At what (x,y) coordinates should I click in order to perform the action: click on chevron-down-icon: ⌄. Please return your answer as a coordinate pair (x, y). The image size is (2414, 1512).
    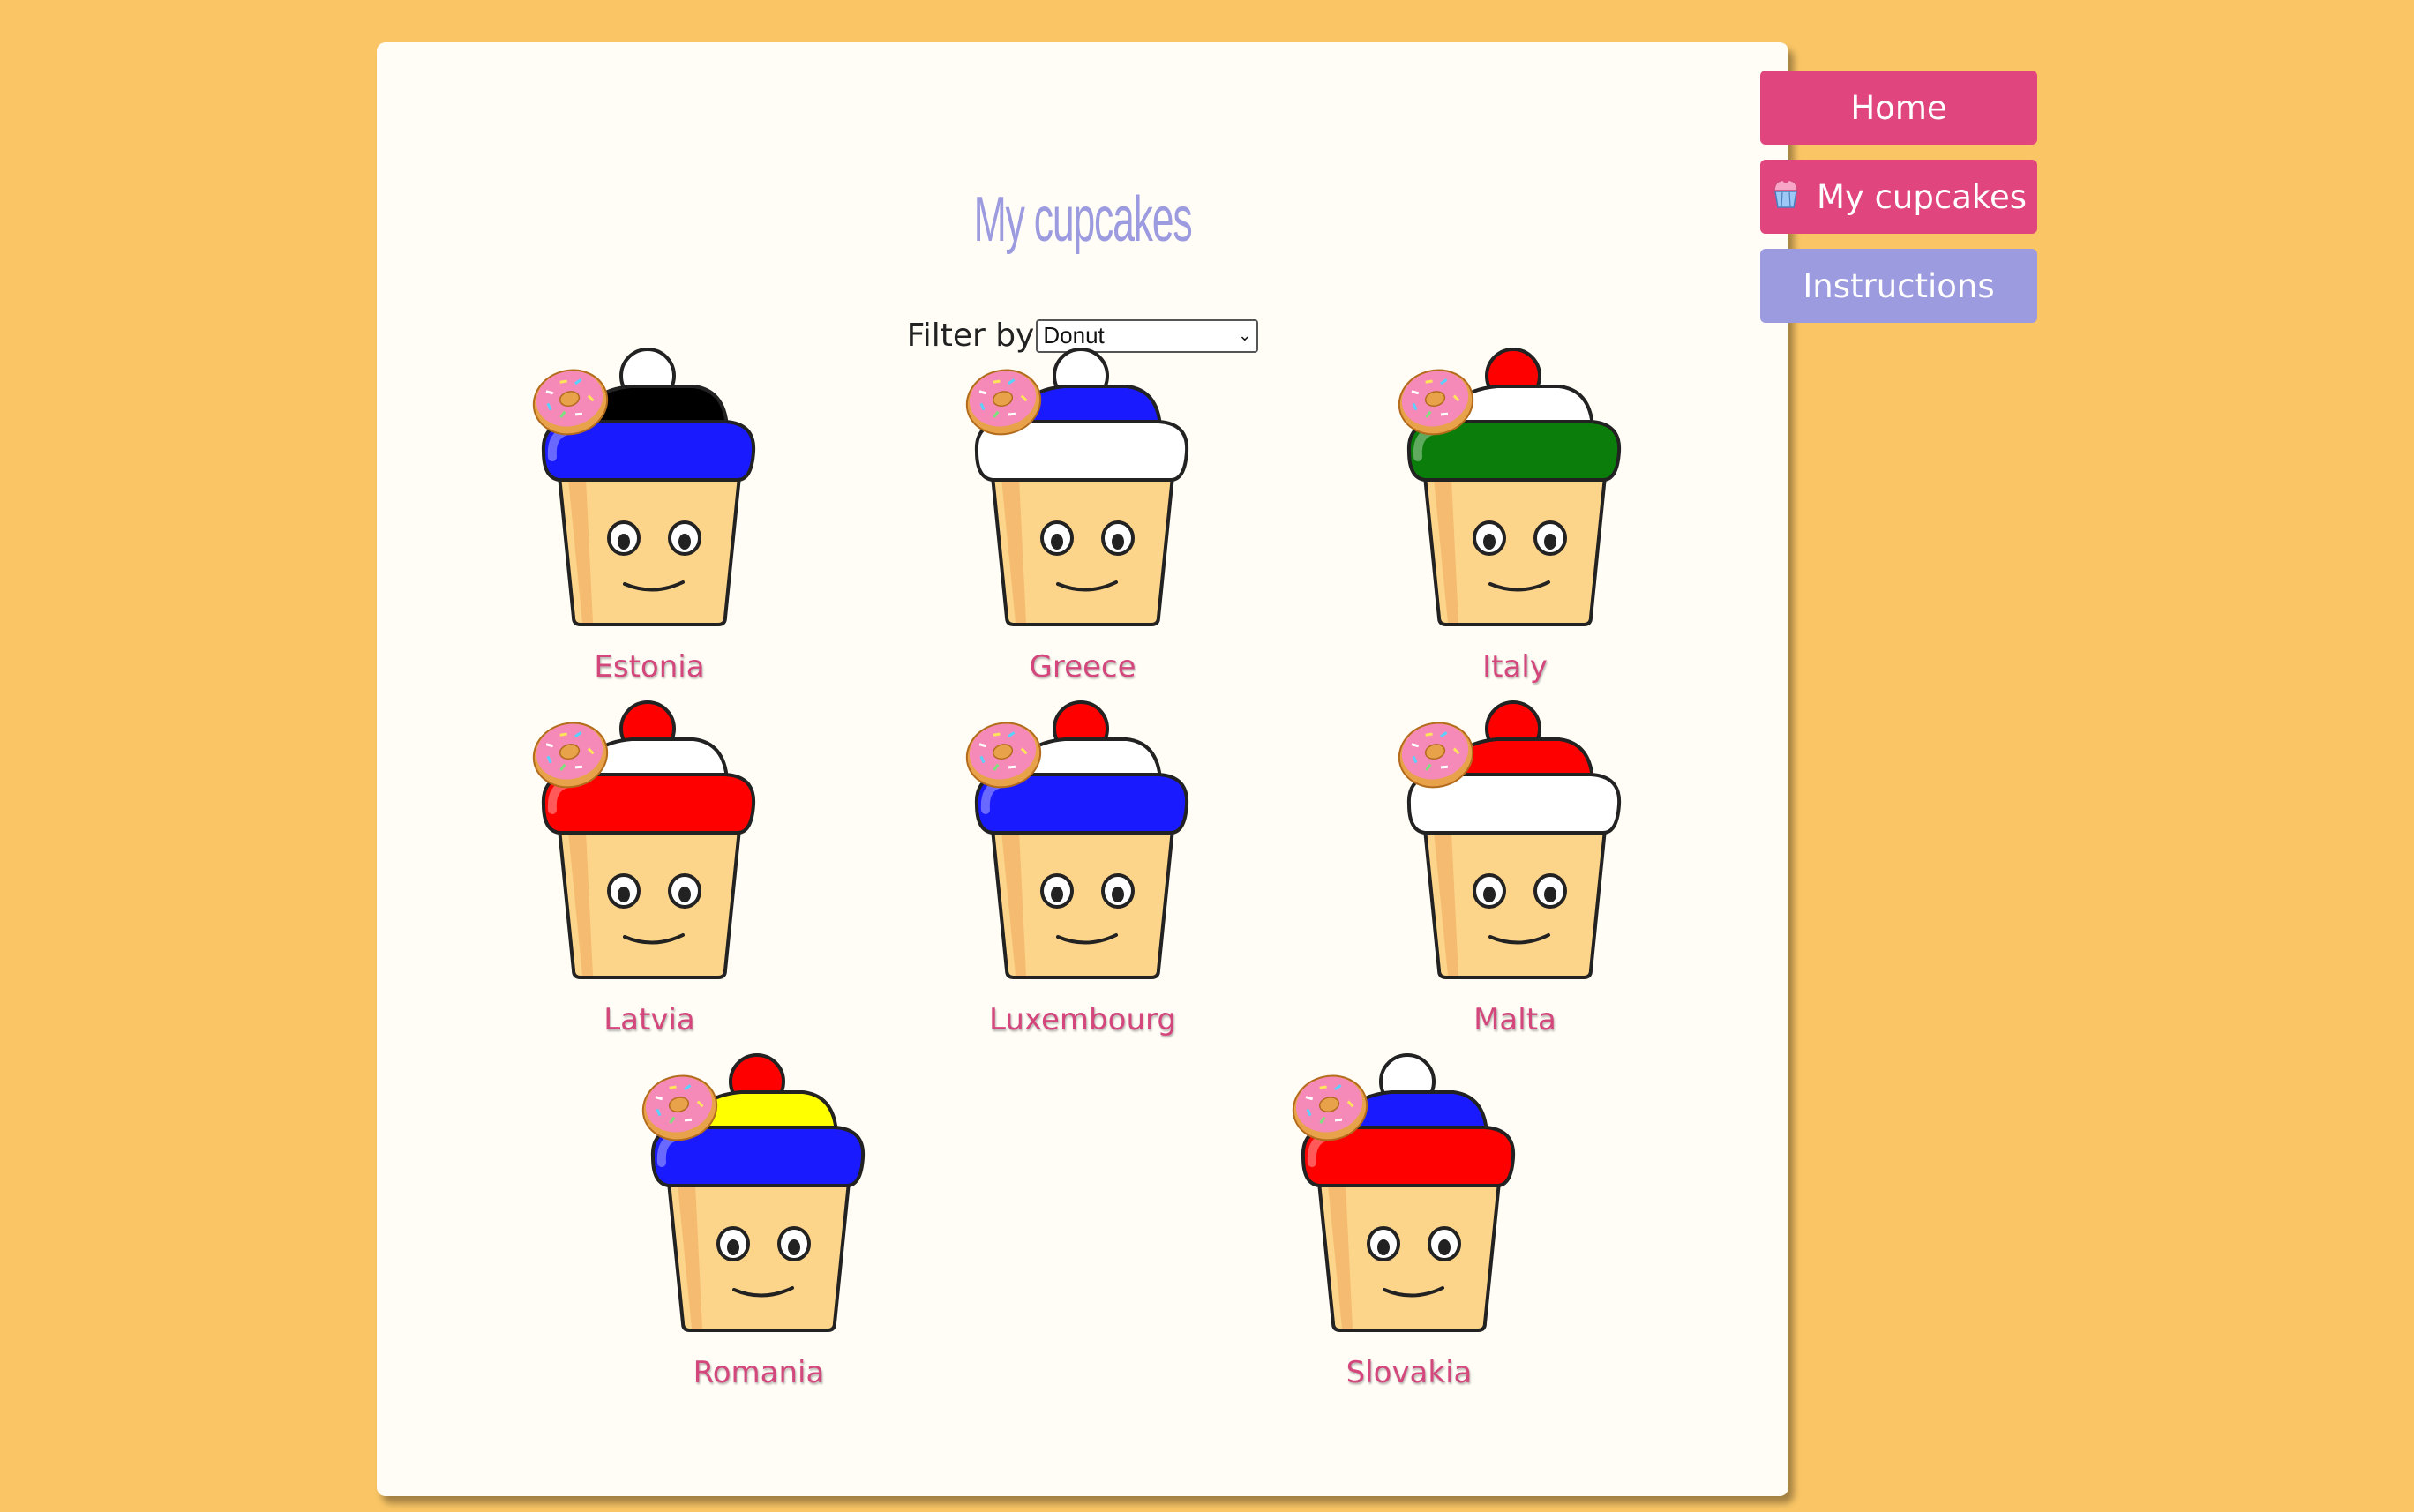
    Looking at the image, I should click on (1245, 335).